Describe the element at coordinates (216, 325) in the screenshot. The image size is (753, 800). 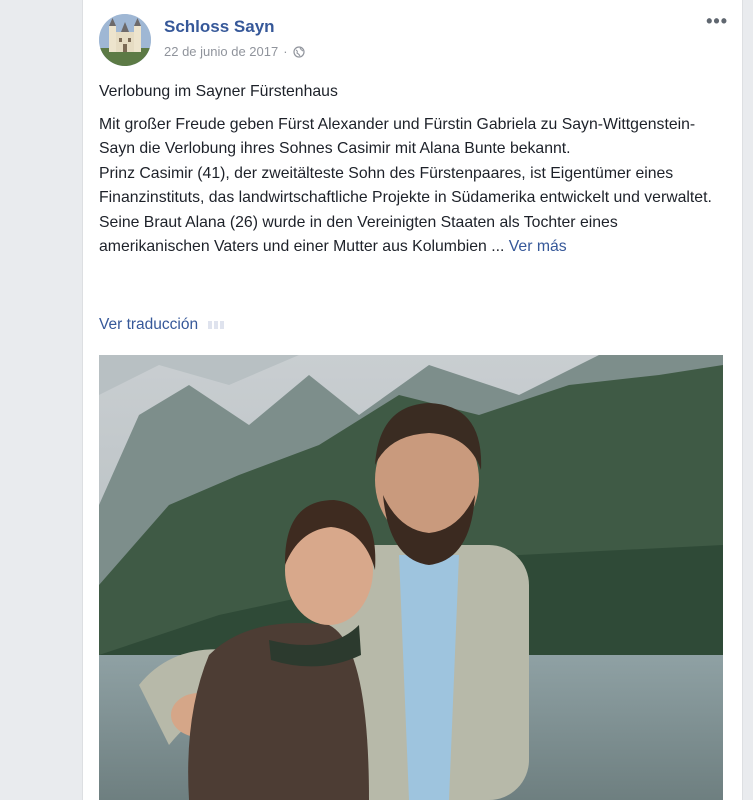
I see `translation-rating-dots` at that location.